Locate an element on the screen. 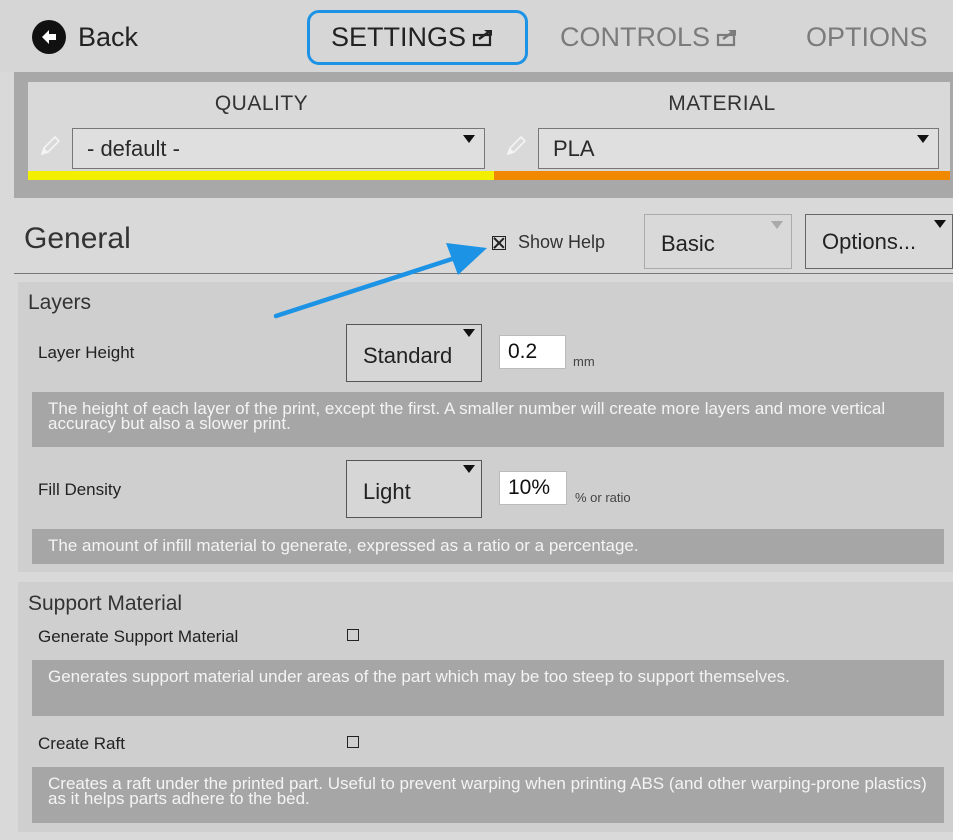 This screenshot has height=840, width=953. mode-select: Basic is located at coordinates (718, 241).